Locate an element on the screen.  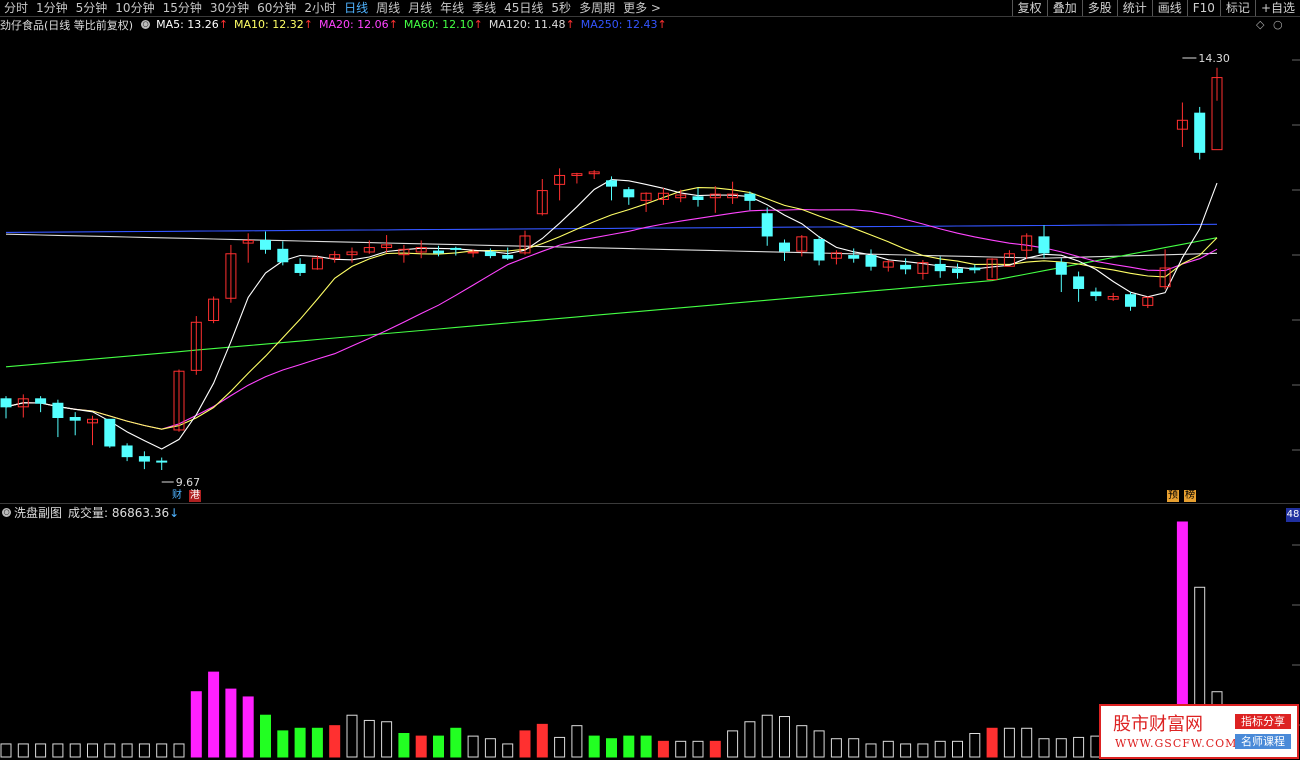
watermark-logo: 股市财富网 WWW.GSCFW.COM 指标分享 名师课程 is located at coordinates (1199, 731).